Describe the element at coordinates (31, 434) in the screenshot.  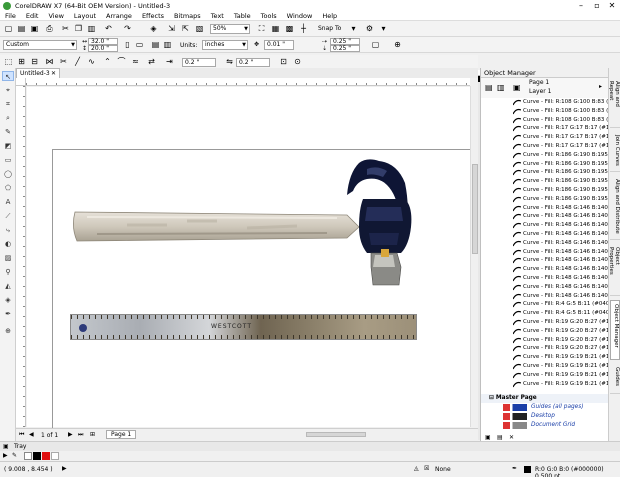
I see `prev-page-icon: ◀` at that location.